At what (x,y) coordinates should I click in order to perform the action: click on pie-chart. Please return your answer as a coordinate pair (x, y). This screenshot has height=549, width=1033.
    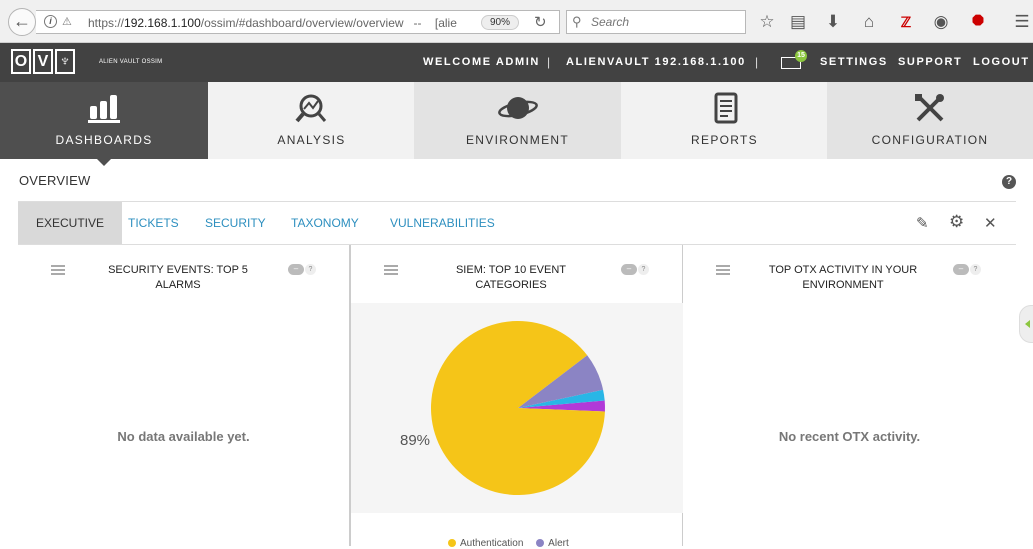
    Looking at the image, I should click on (518, 407).